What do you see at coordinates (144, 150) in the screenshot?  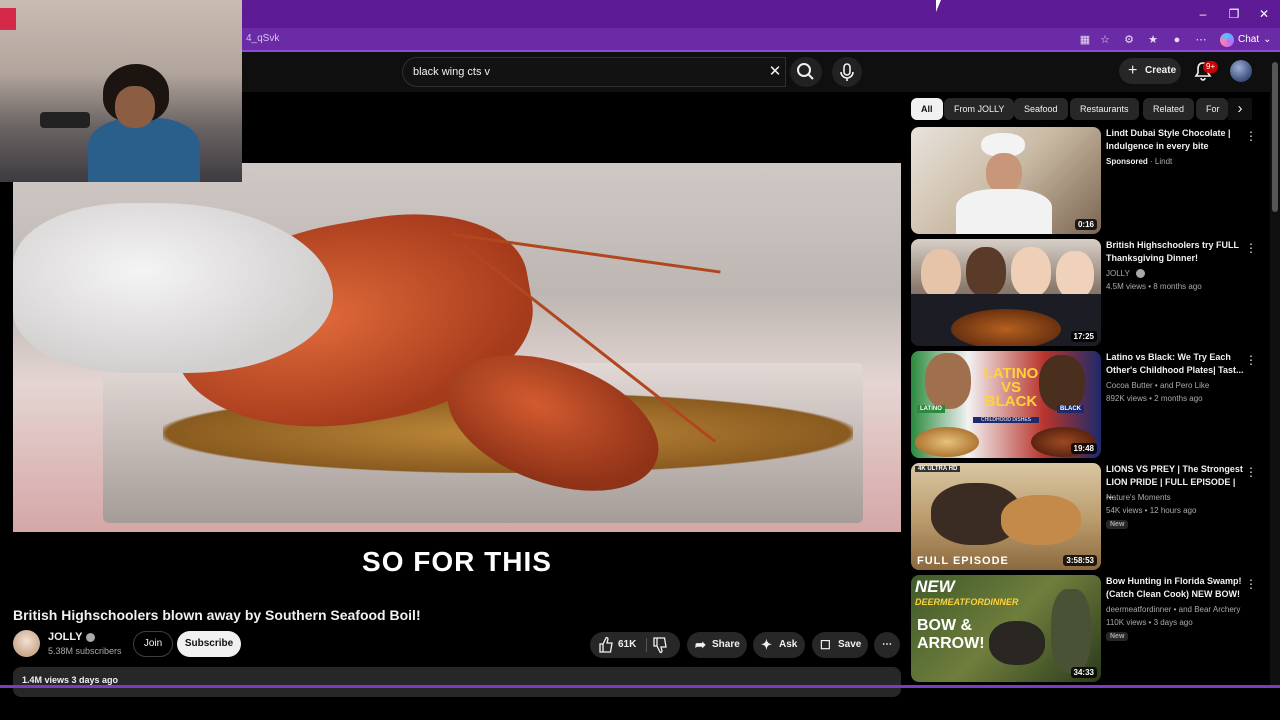 I see `webcam-person-body` at bounding box center [144, 150].